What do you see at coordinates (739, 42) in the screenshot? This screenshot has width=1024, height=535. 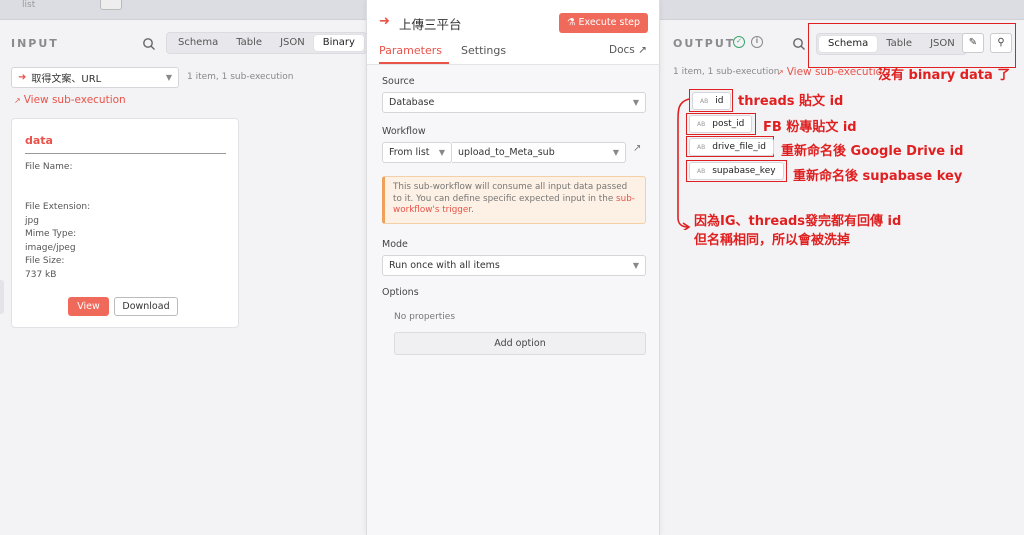 I see `success-check-icon: ✓` at bounding box center [739, 42].